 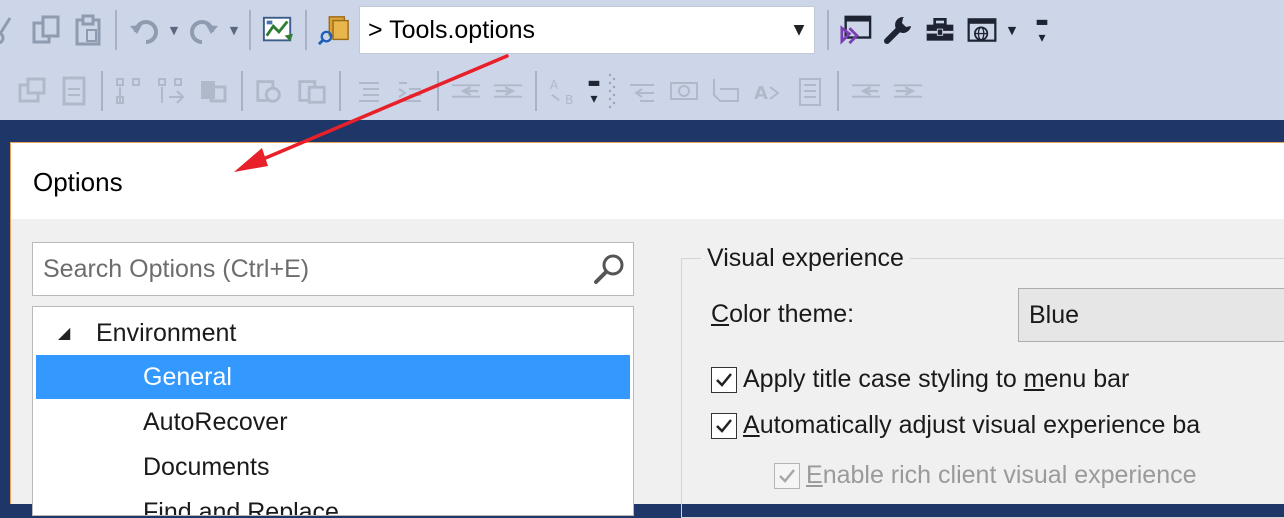 I want to click on toolbar-row2-disabled-icons, so click(x=32, y=91).